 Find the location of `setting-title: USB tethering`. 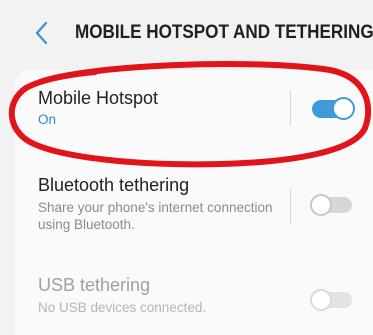

setting-title: USB tethering is located at coordinates (94, 285).